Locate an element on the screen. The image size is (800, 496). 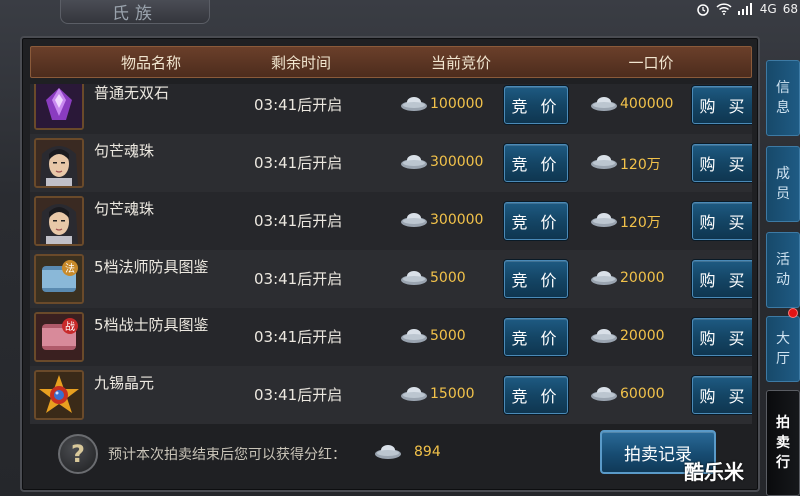
side-tab-info: 信息 is located at coordinates (783, 98).